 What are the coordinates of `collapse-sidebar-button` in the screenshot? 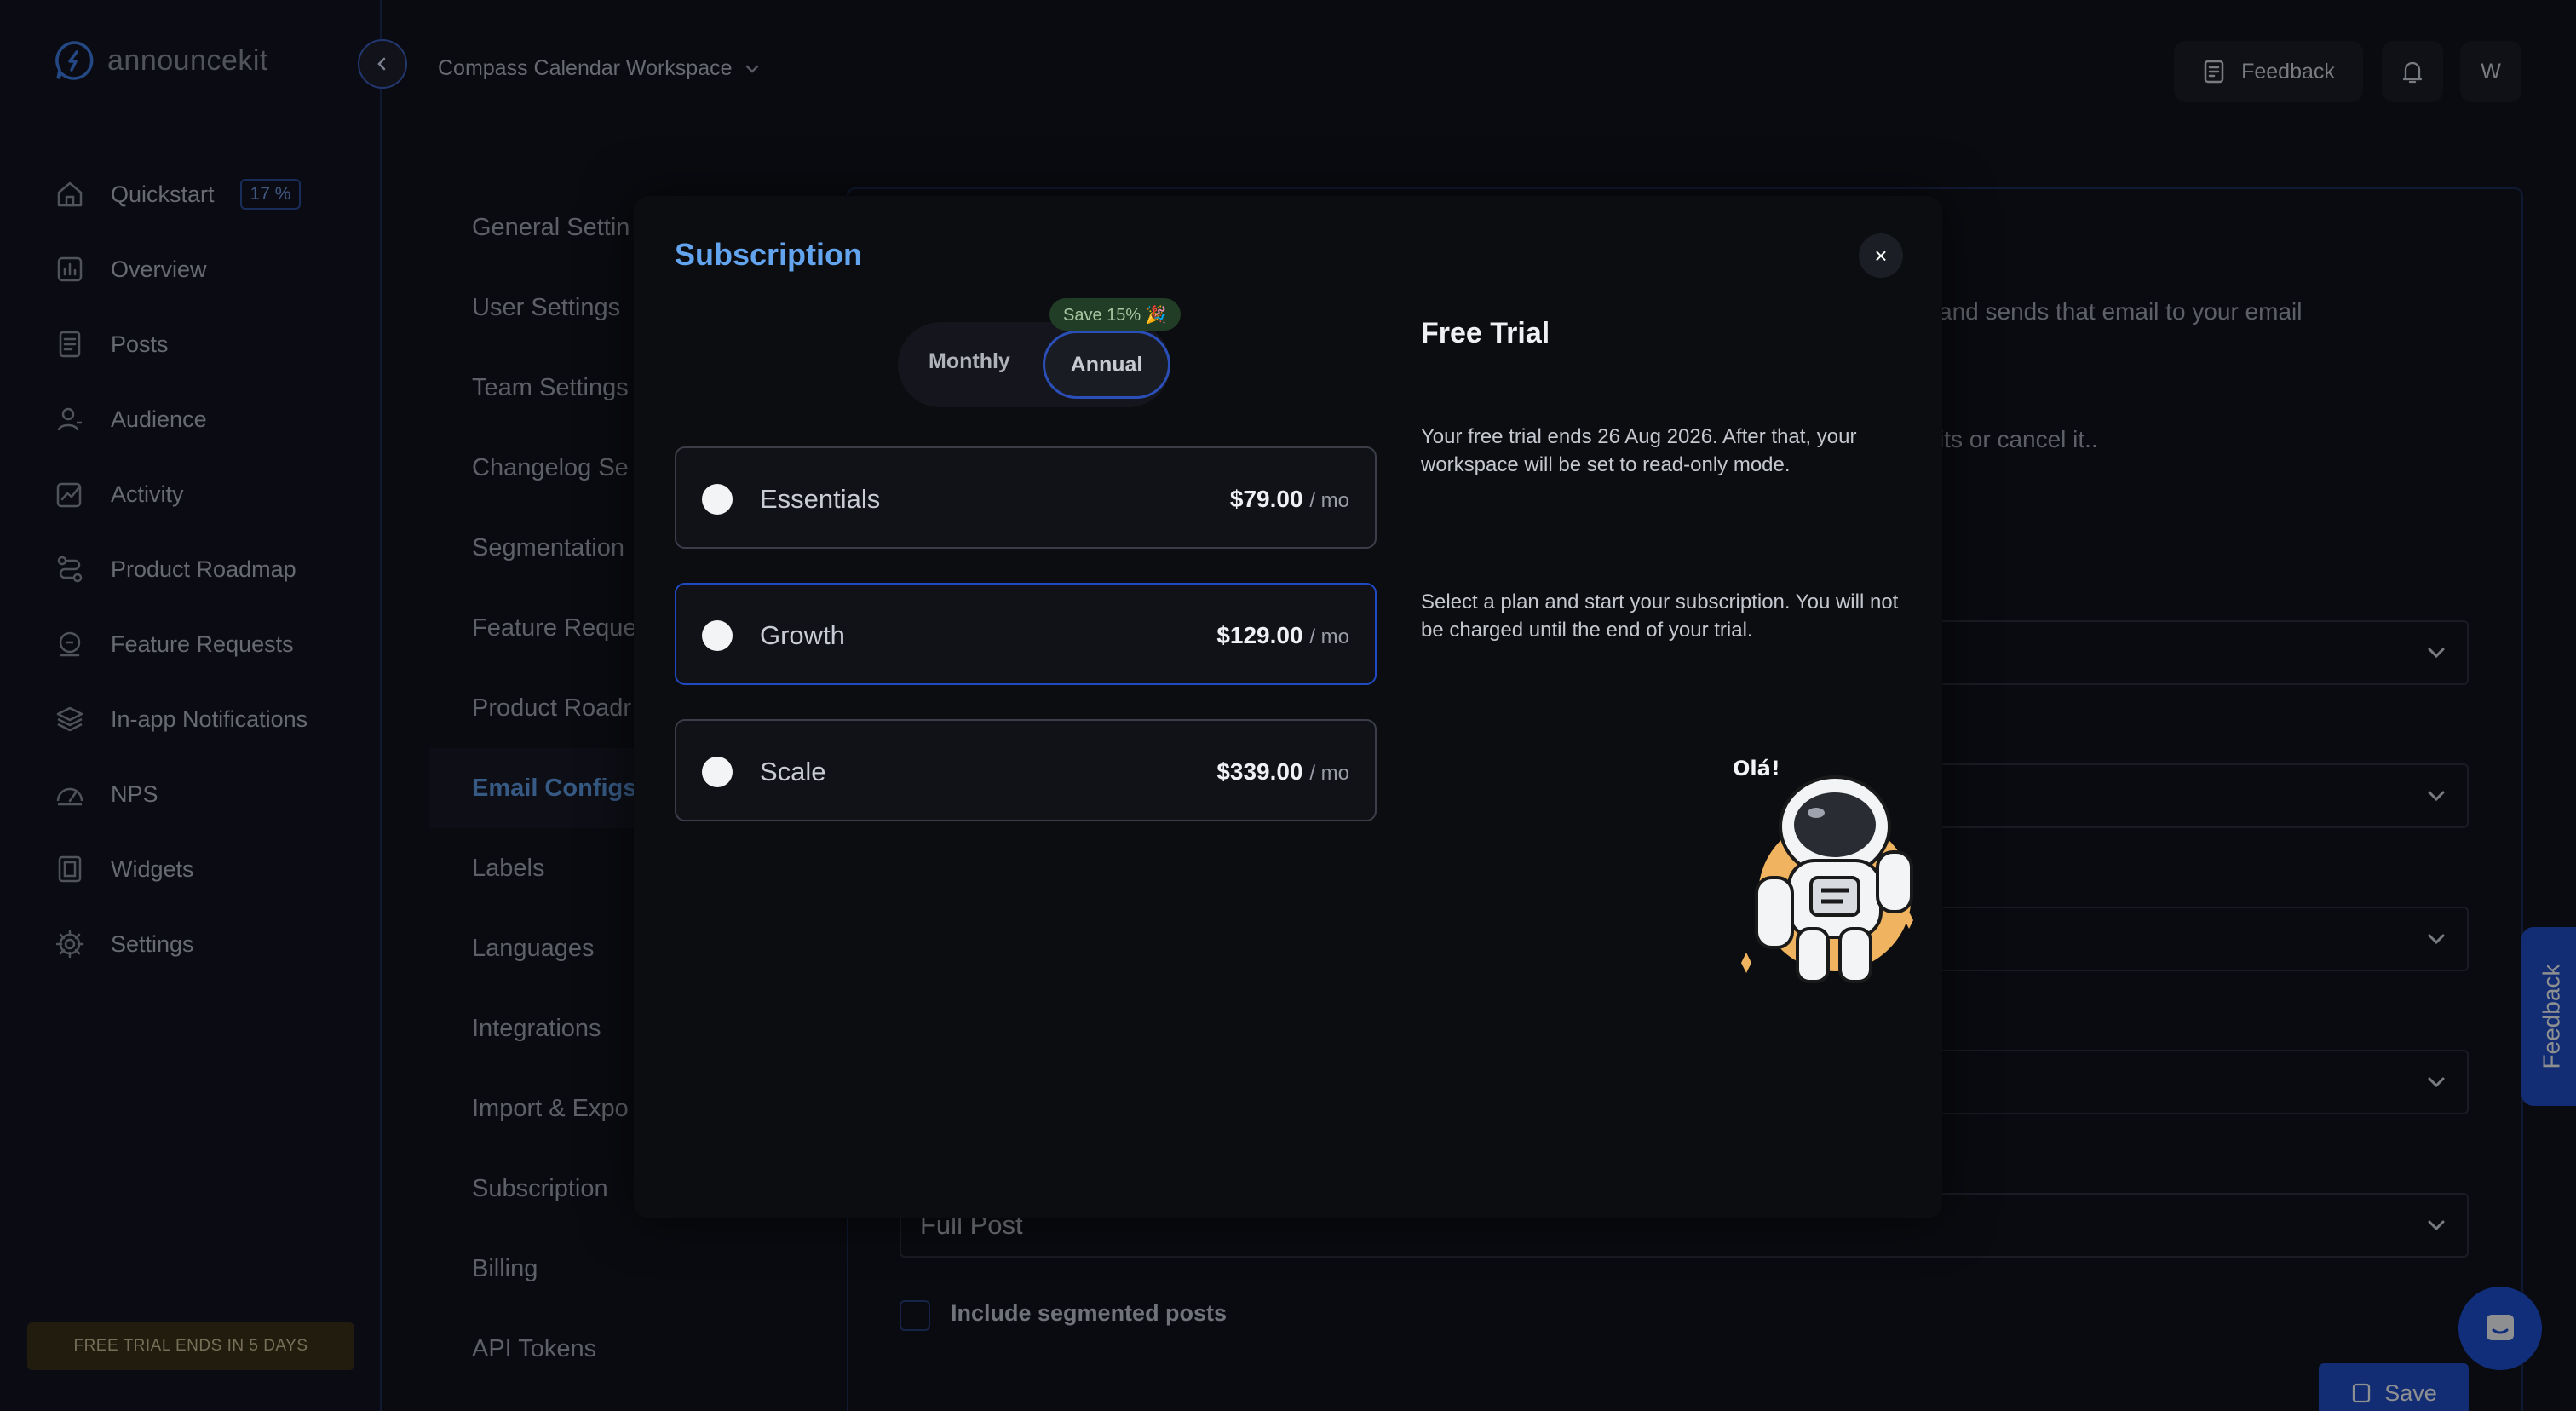 It's located at (382, 64).